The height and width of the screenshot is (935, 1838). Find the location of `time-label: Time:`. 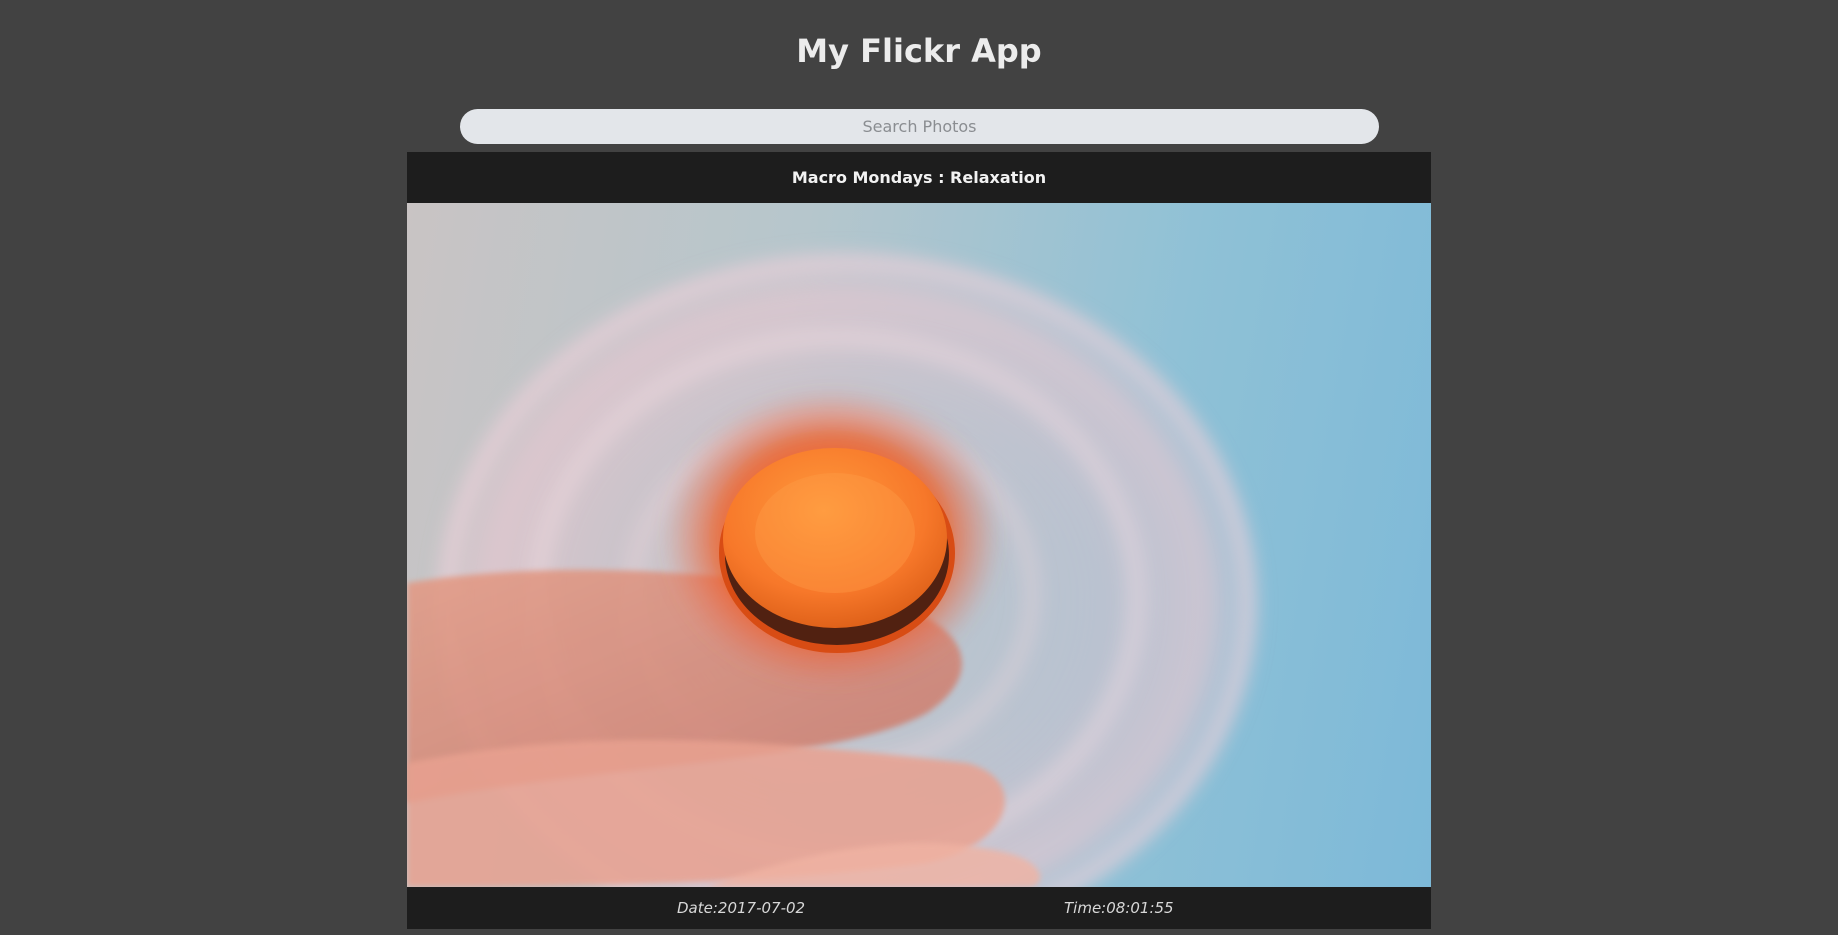

time-label: Time: is located at coordinates (1085, 908).